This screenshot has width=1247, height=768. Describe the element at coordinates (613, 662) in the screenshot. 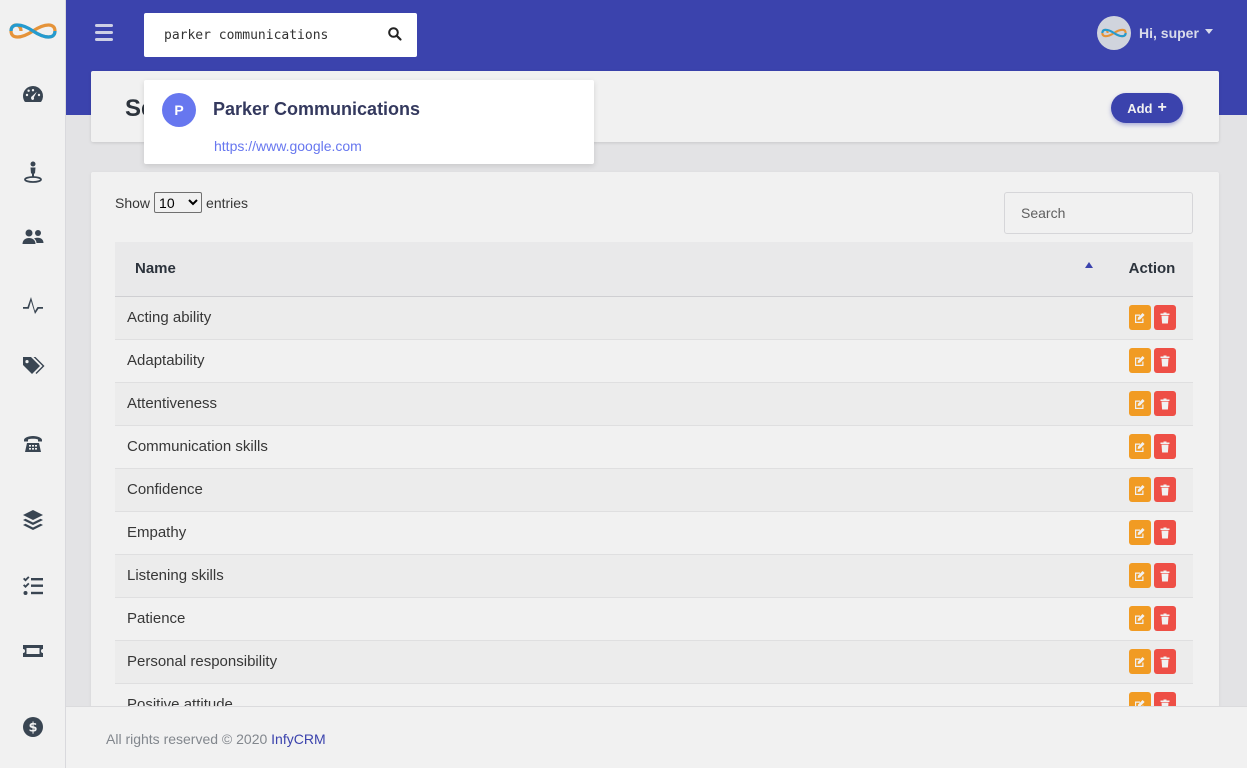

I see `row-name: Personal responsibility` at that location.